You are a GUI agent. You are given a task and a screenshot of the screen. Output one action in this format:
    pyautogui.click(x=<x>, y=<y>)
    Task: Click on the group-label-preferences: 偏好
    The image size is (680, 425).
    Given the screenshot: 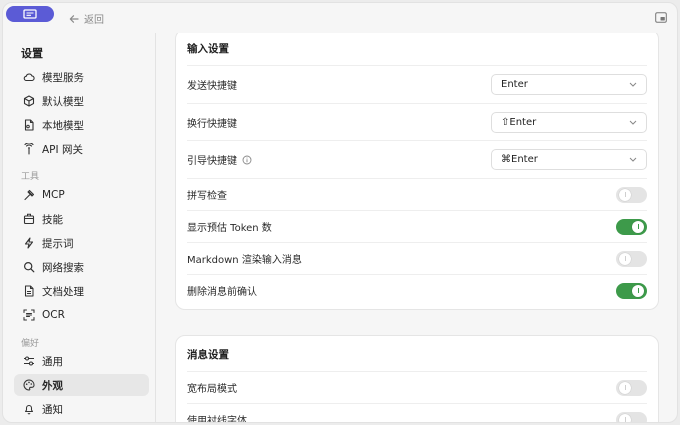 What is the action you would take?
    pyautogui.click(x=30, y=344)
    